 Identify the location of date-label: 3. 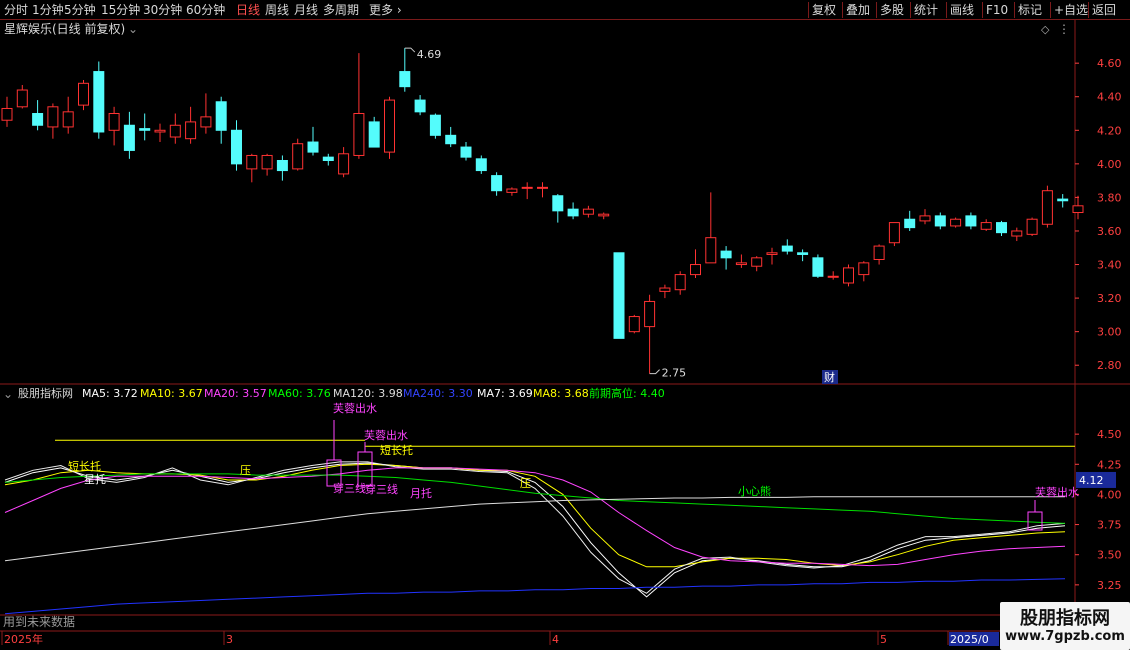
(229, 639).